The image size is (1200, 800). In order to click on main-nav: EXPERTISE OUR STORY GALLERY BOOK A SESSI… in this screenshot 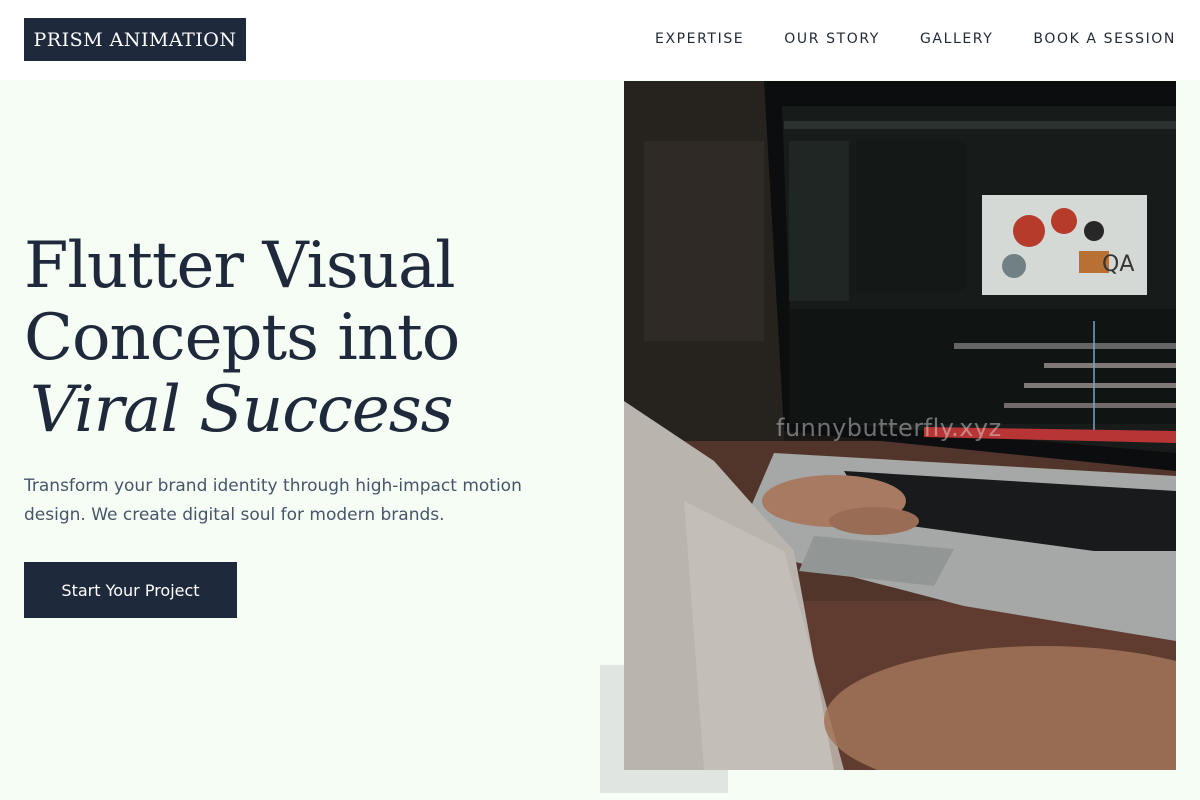, I will do `click(915, 39)`.